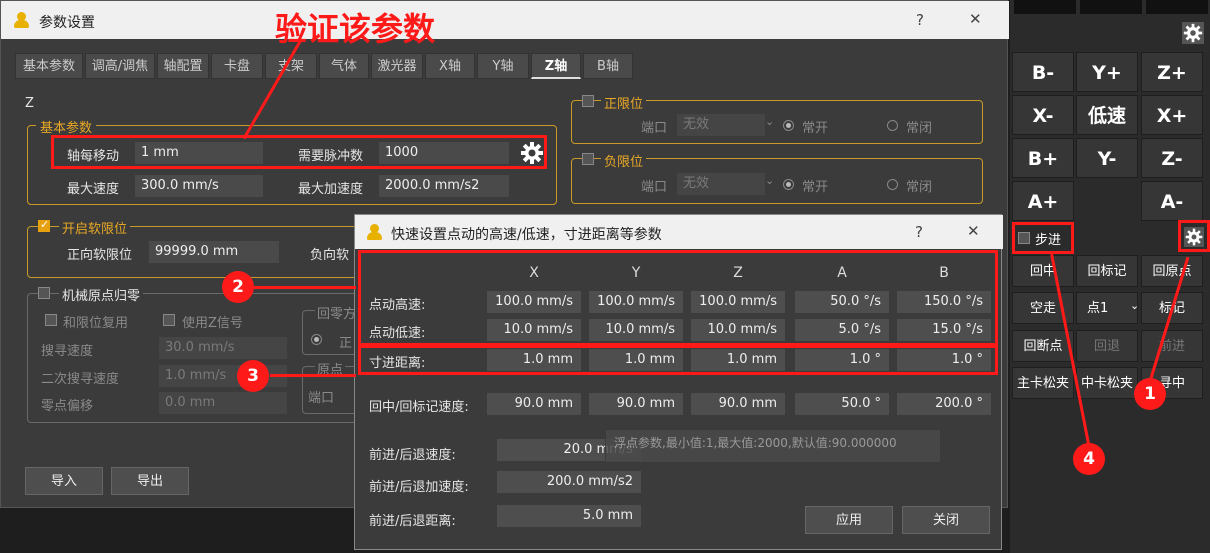  I want to click on tab-x-axis: X轴, so click(450, 66).